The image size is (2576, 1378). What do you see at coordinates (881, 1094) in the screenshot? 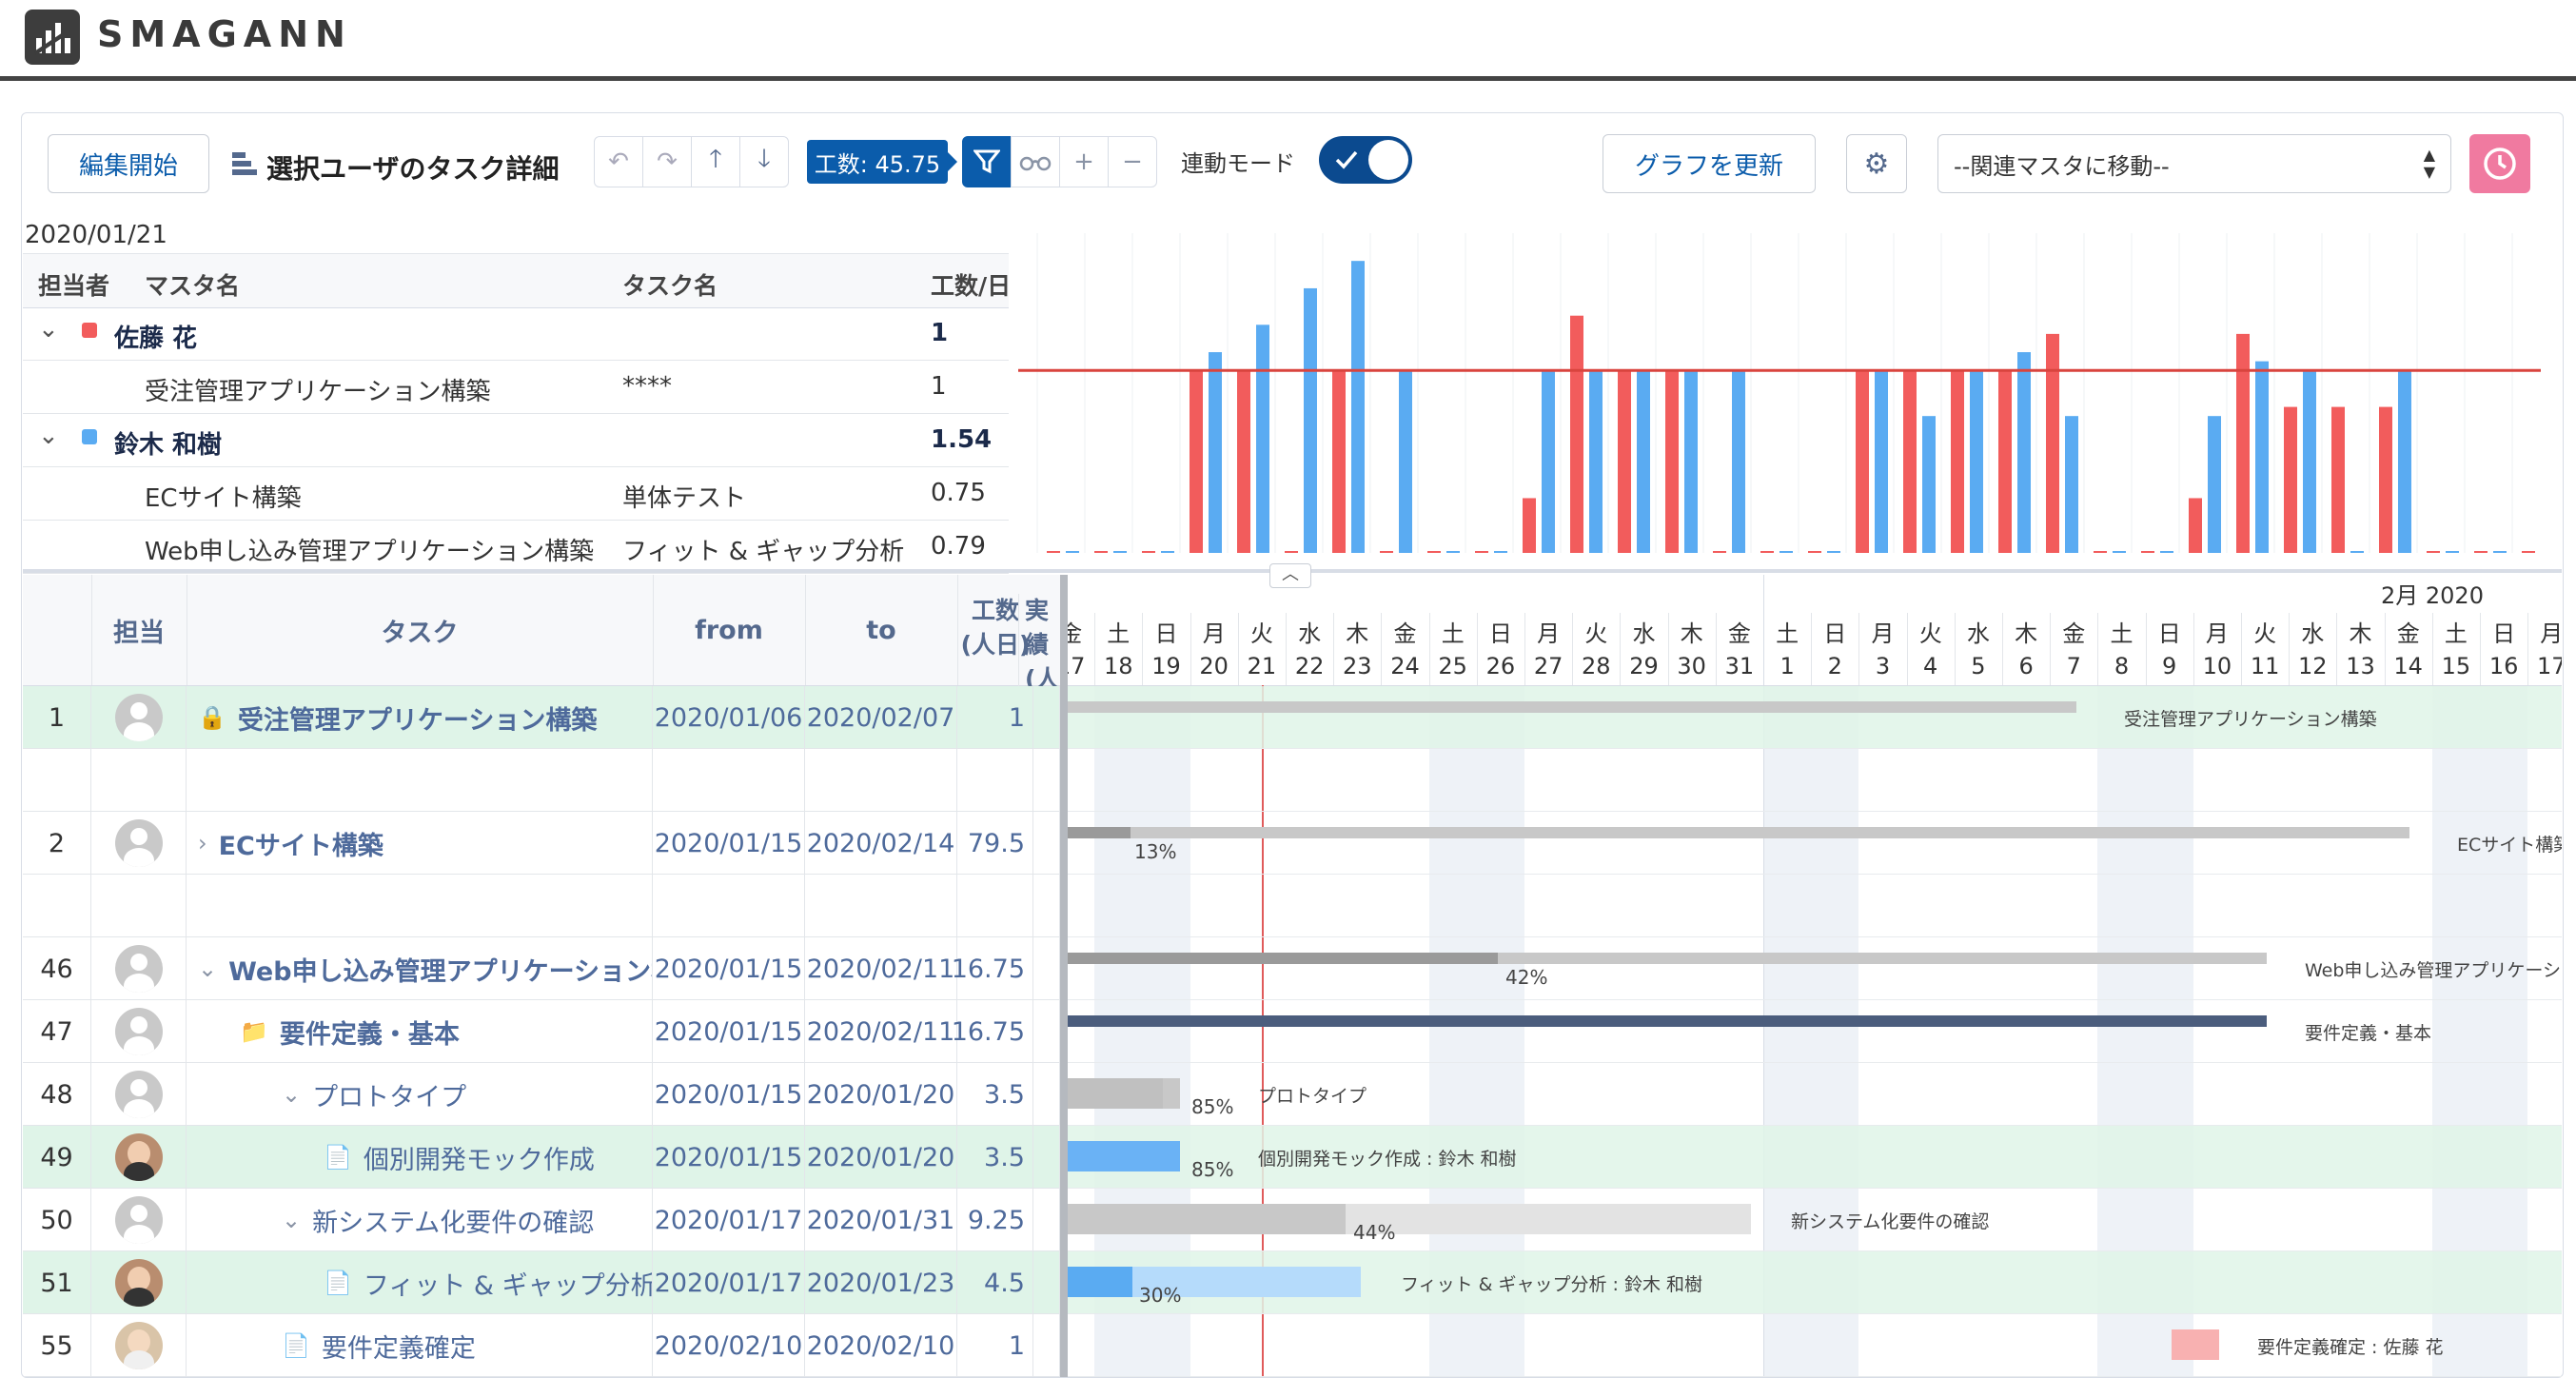
I see `to-date: 2020/01/20` at bounding box center [881, 1094].